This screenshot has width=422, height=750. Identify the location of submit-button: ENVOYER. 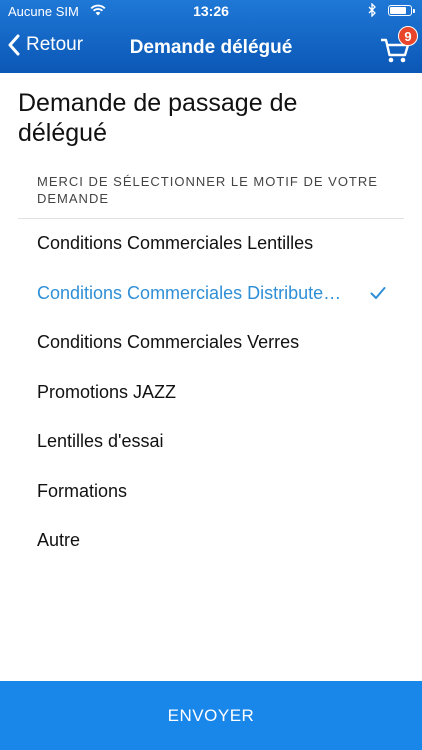
(211, 715).